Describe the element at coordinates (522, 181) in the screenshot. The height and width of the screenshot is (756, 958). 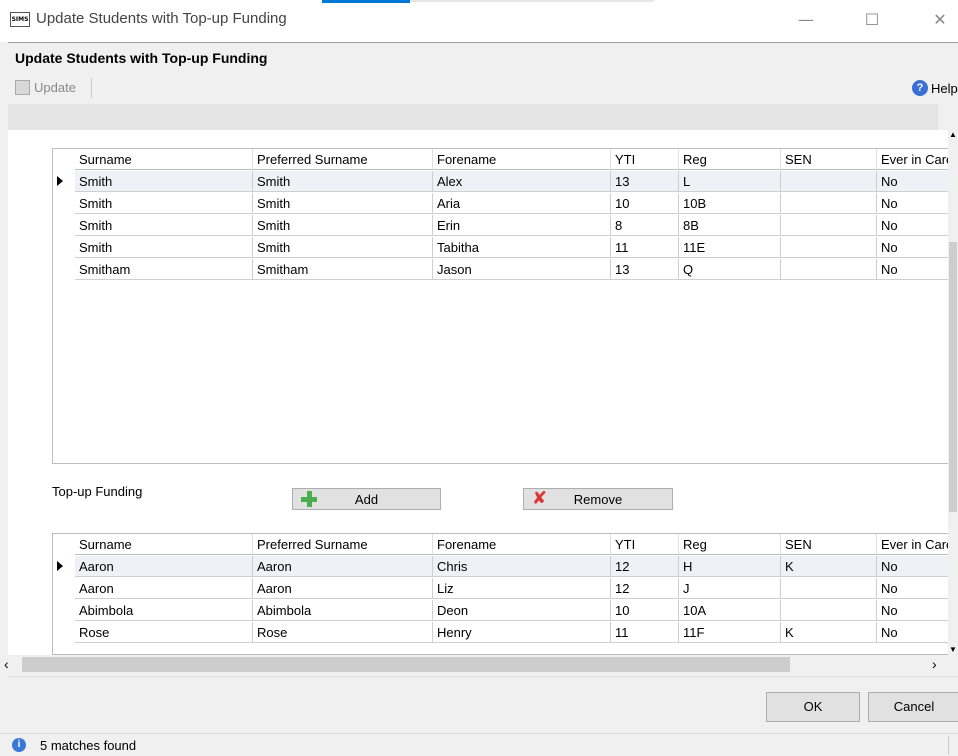
I see `cell-forename: Alex` at that location.